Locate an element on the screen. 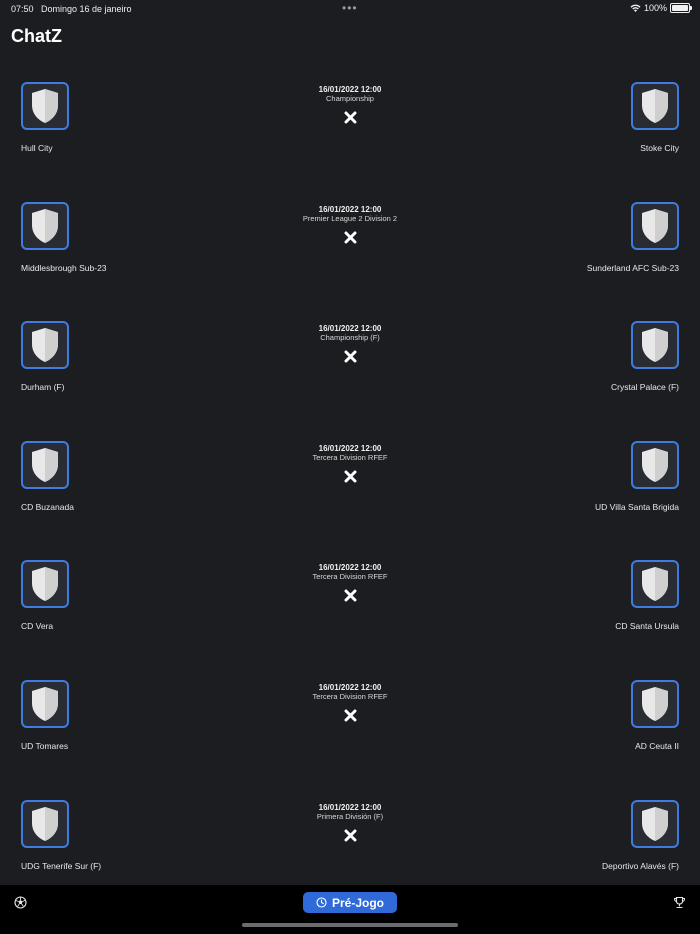  match-league: Premier League 2 Division 2 is located at coordinates (350, 218).